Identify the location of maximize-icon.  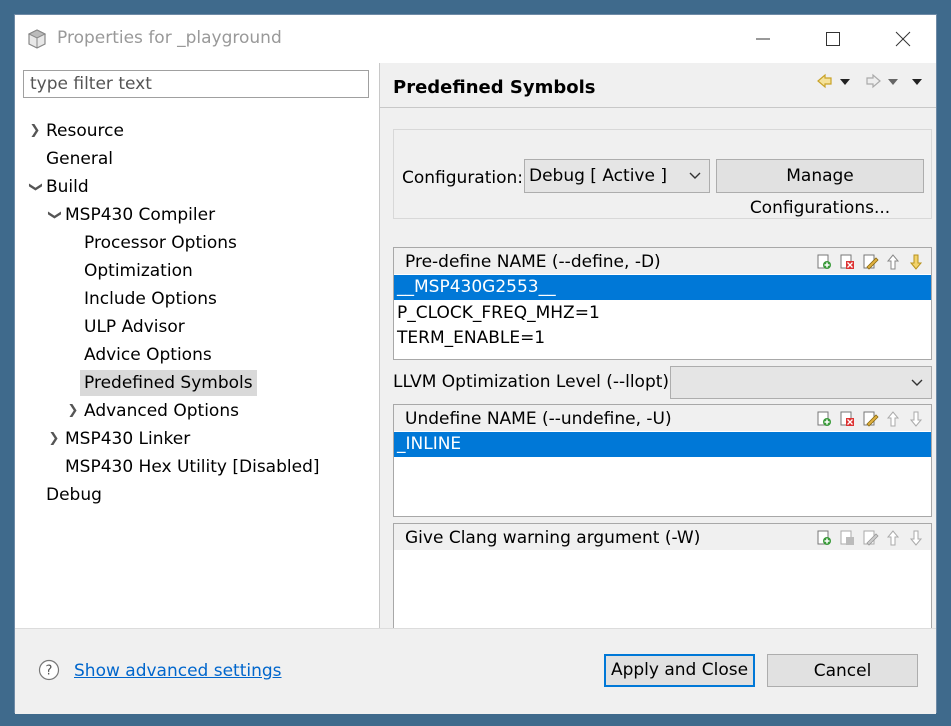
(833, 39).